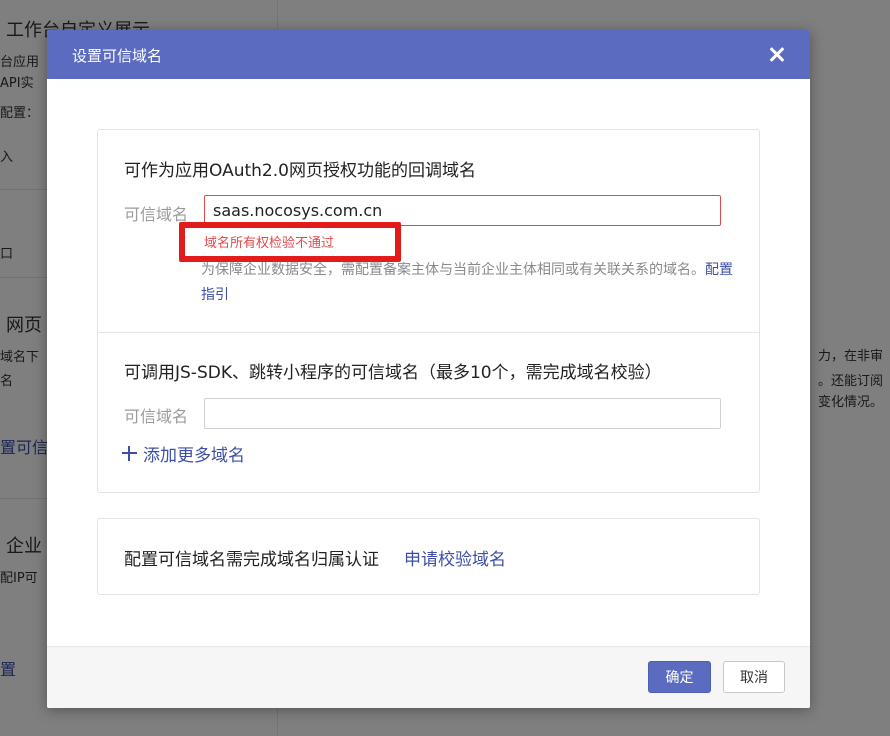  What do you see at coordinates (428, 332) in the screenshot?
I see `section-divider` at bounding box center [428, 332].